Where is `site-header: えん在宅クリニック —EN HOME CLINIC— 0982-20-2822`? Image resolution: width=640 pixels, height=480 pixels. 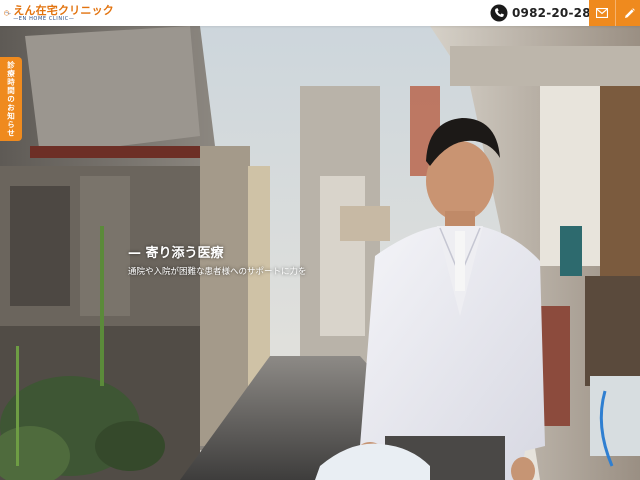 site-header: えん在宅クリニック —EN HOME CLINIC— 0982-20-2822 is located at coordinates (320, 13).